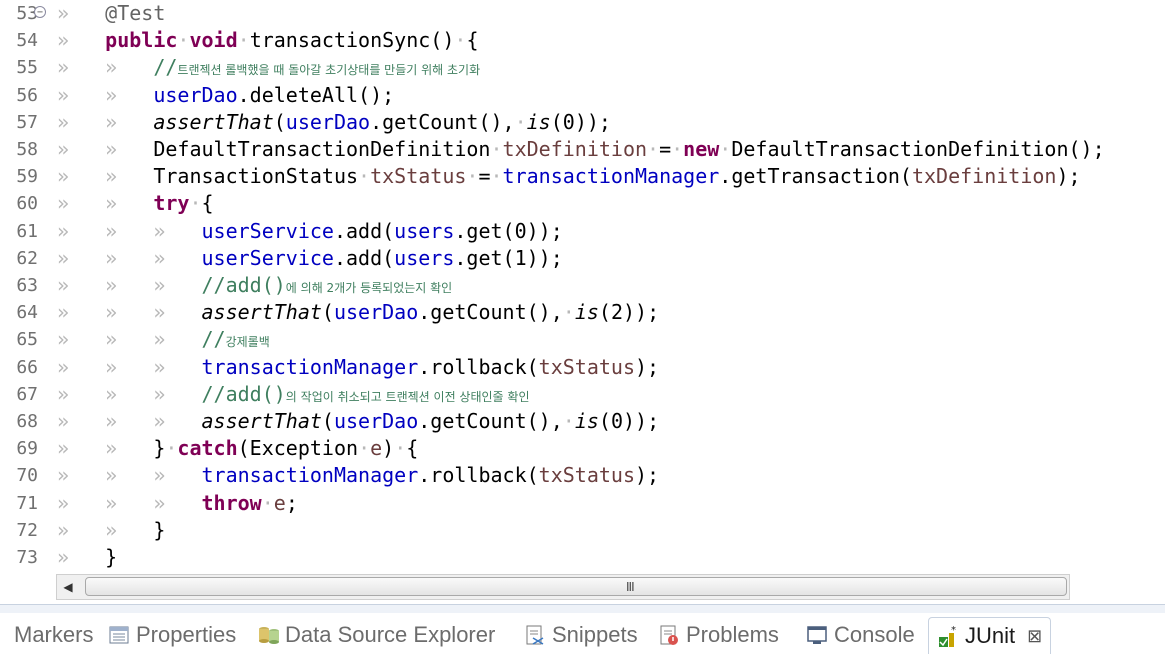 The width and height of the screenshot is (1165, 656). I want to click on line-number: 62, so click(27, 258).